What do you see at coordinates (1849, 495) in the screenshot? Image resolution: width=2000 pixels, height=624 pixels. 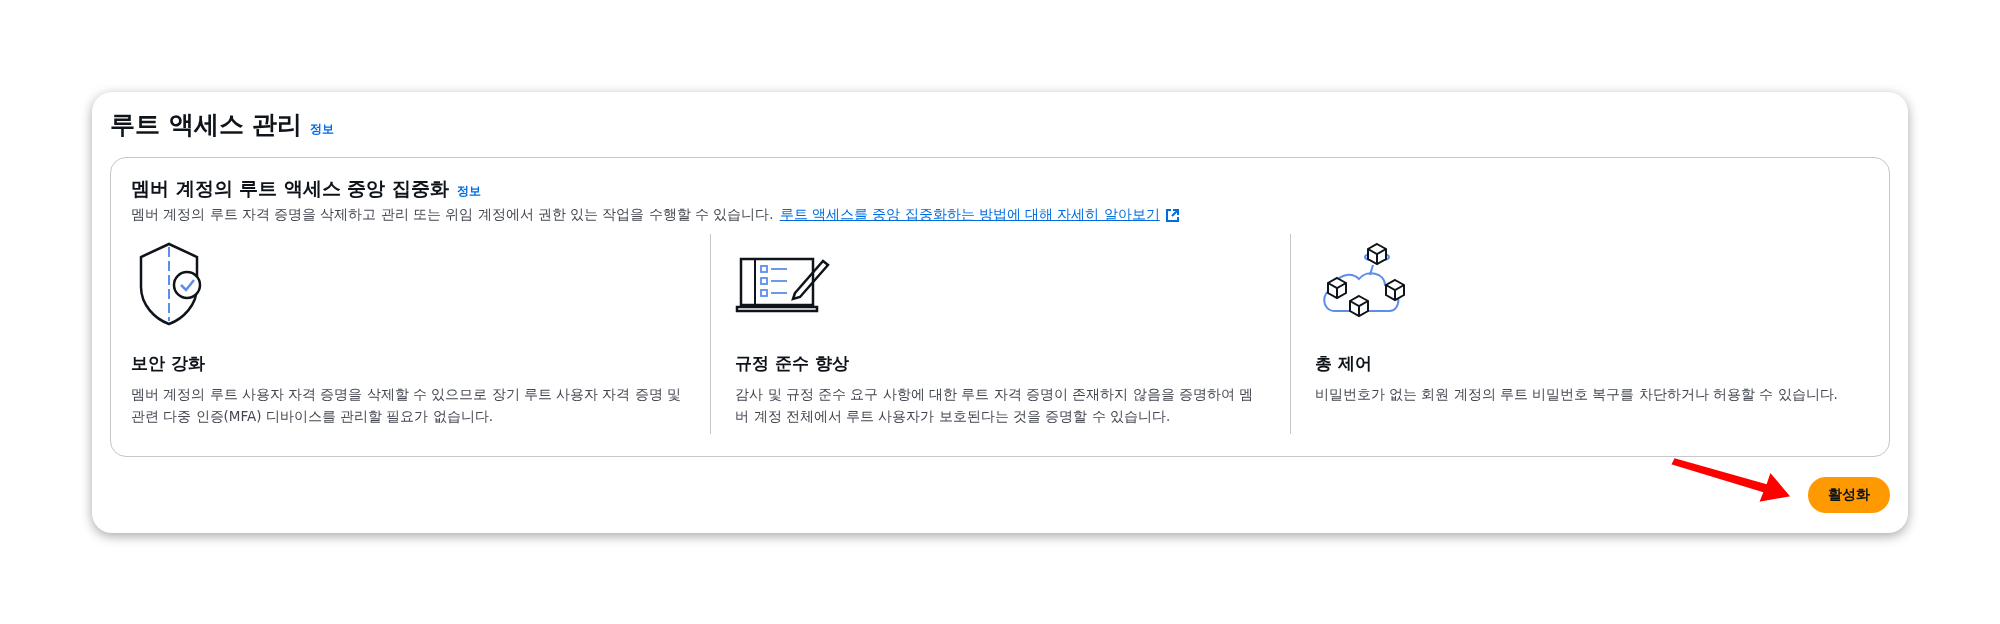 I see `activate-button: 활성화` at bounding box center [1849, 495].